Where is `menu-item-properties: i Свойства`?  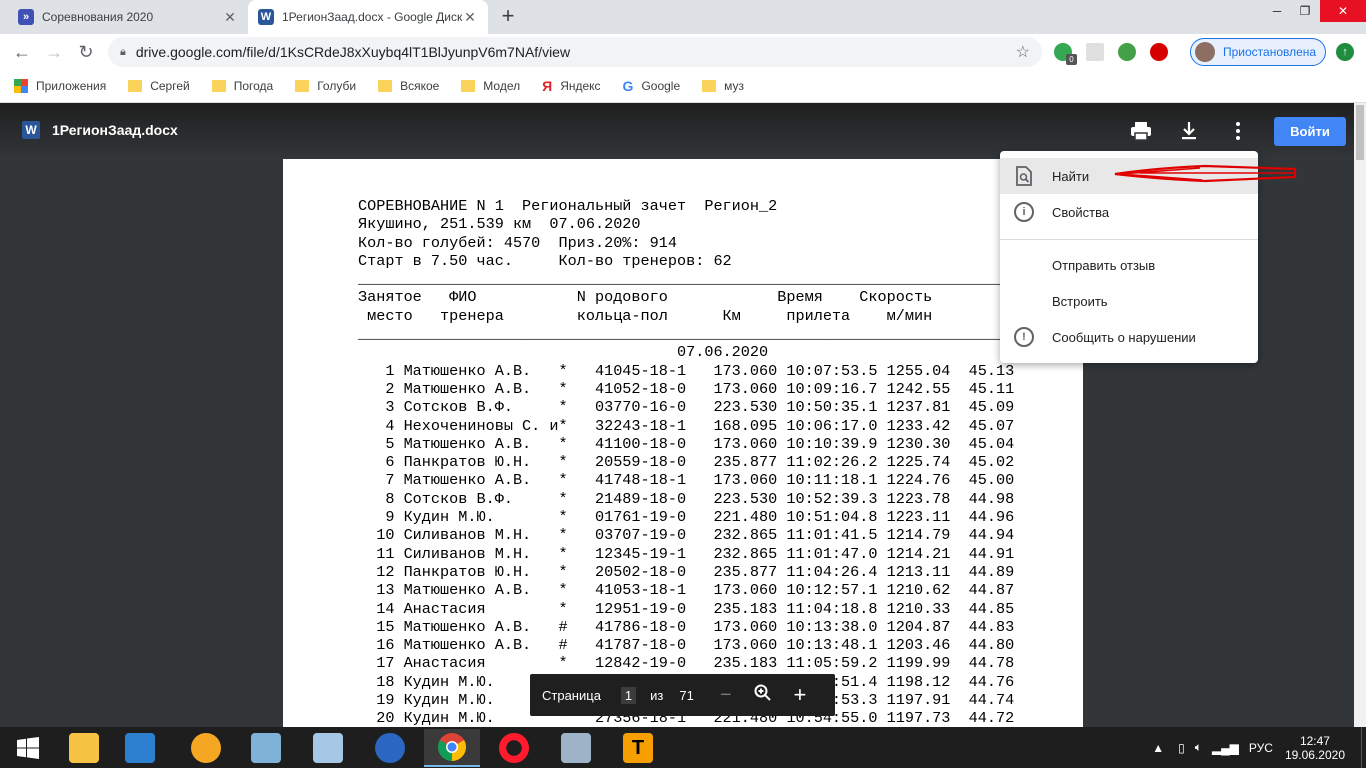 menu-item-properties: i Свойства is located at coordinates (1129, 212).